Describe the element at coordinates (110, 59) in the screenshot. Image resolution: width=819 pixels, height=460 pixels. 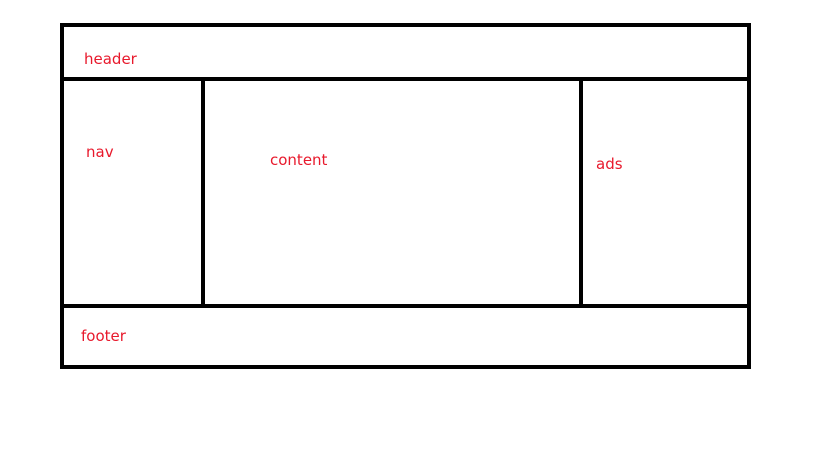
I see `header-label: header` at that location.